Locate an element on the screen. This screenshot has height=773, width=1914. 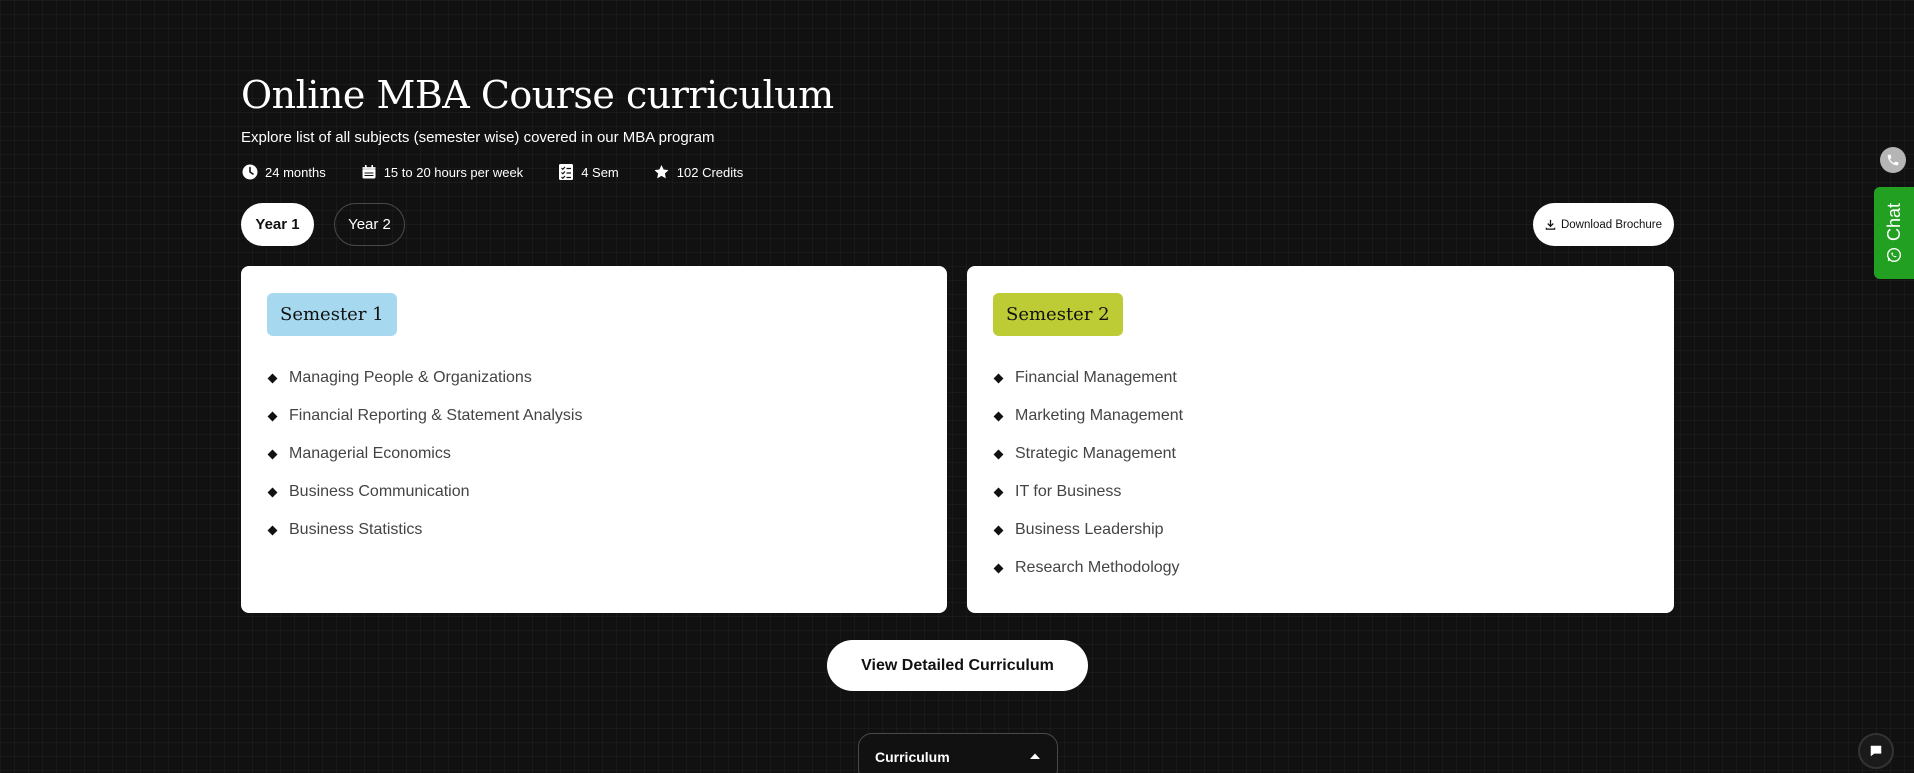
chat-button: Chat is located at coordinates (1894, 233).